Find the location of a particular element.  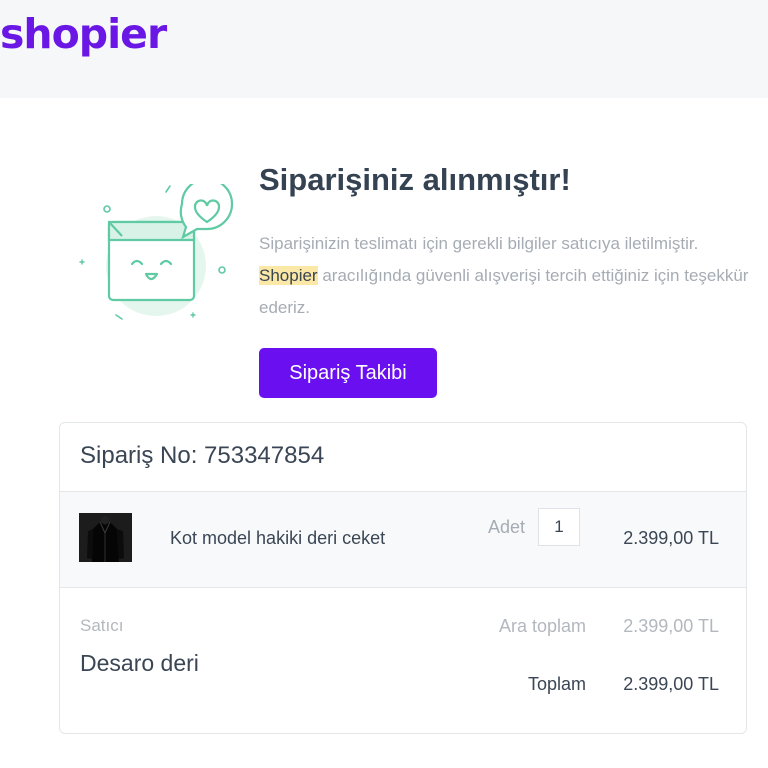

happy-box-with-heart-speech-bubble-icon is located at coordinates (156, 252).